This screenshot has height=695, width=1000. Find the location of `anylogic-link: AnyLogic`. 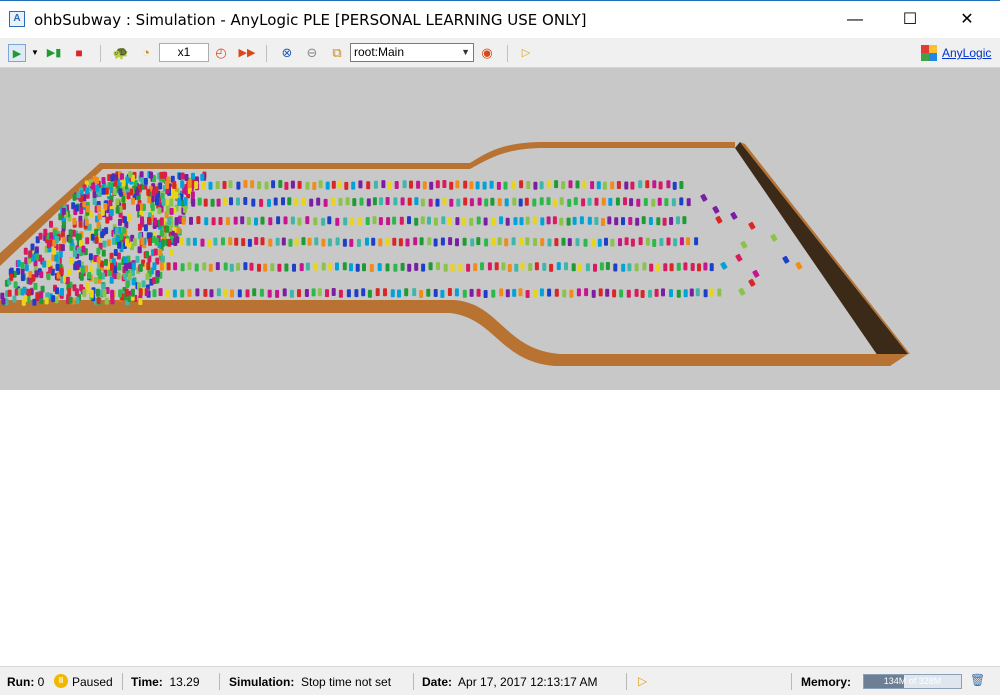

anylogic-link: AnyLogic is located at coordinates (966, 53).